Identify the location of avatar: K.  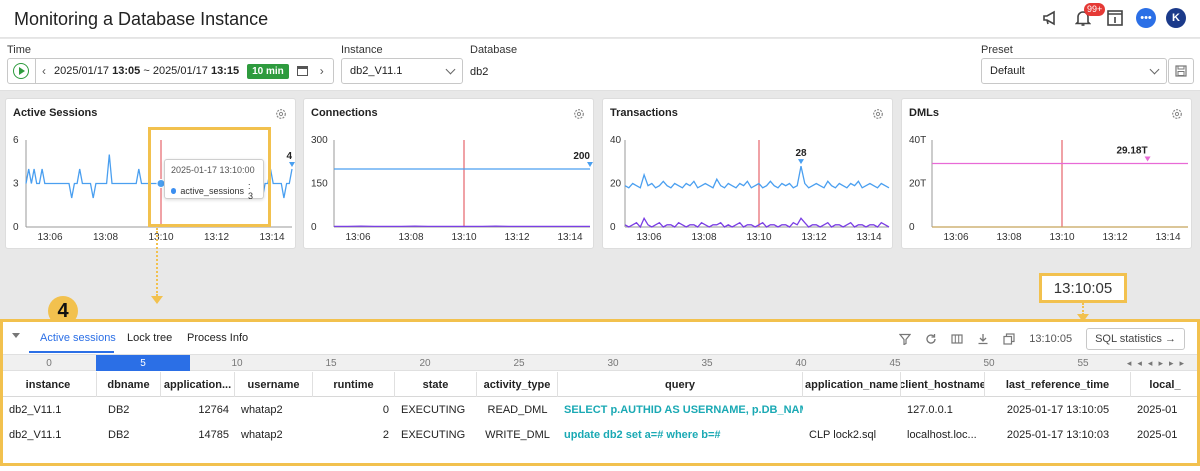
(1176, 18).